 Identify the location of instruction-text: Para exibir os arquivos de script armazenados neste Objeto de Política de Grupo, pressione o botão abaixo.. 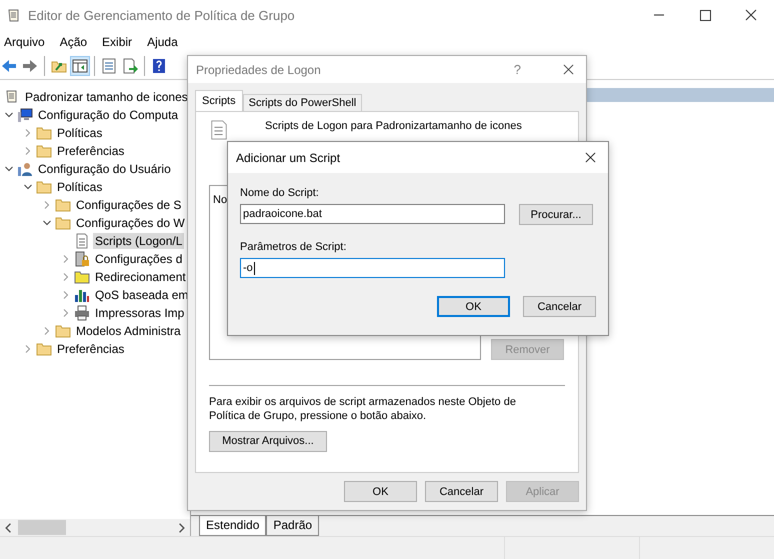
(363, 410).